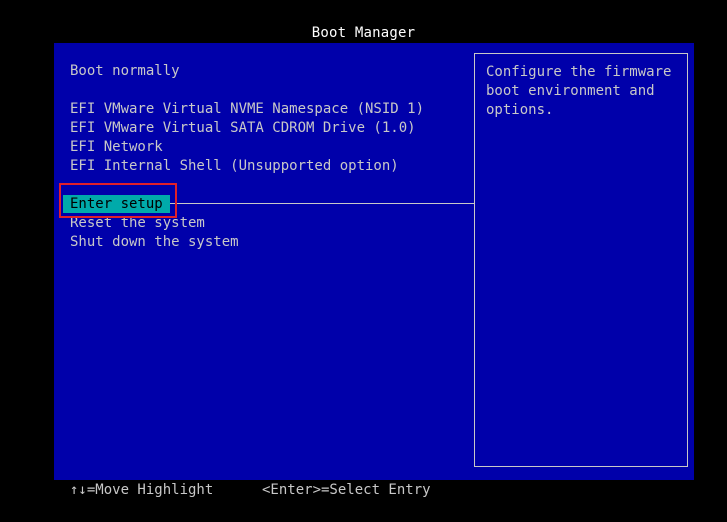  What do you see at coordinates (346, 490) in the screenshot?
I see `footer-select-hint: <Enter>=Select Entry` at bounding box center [346, 490].